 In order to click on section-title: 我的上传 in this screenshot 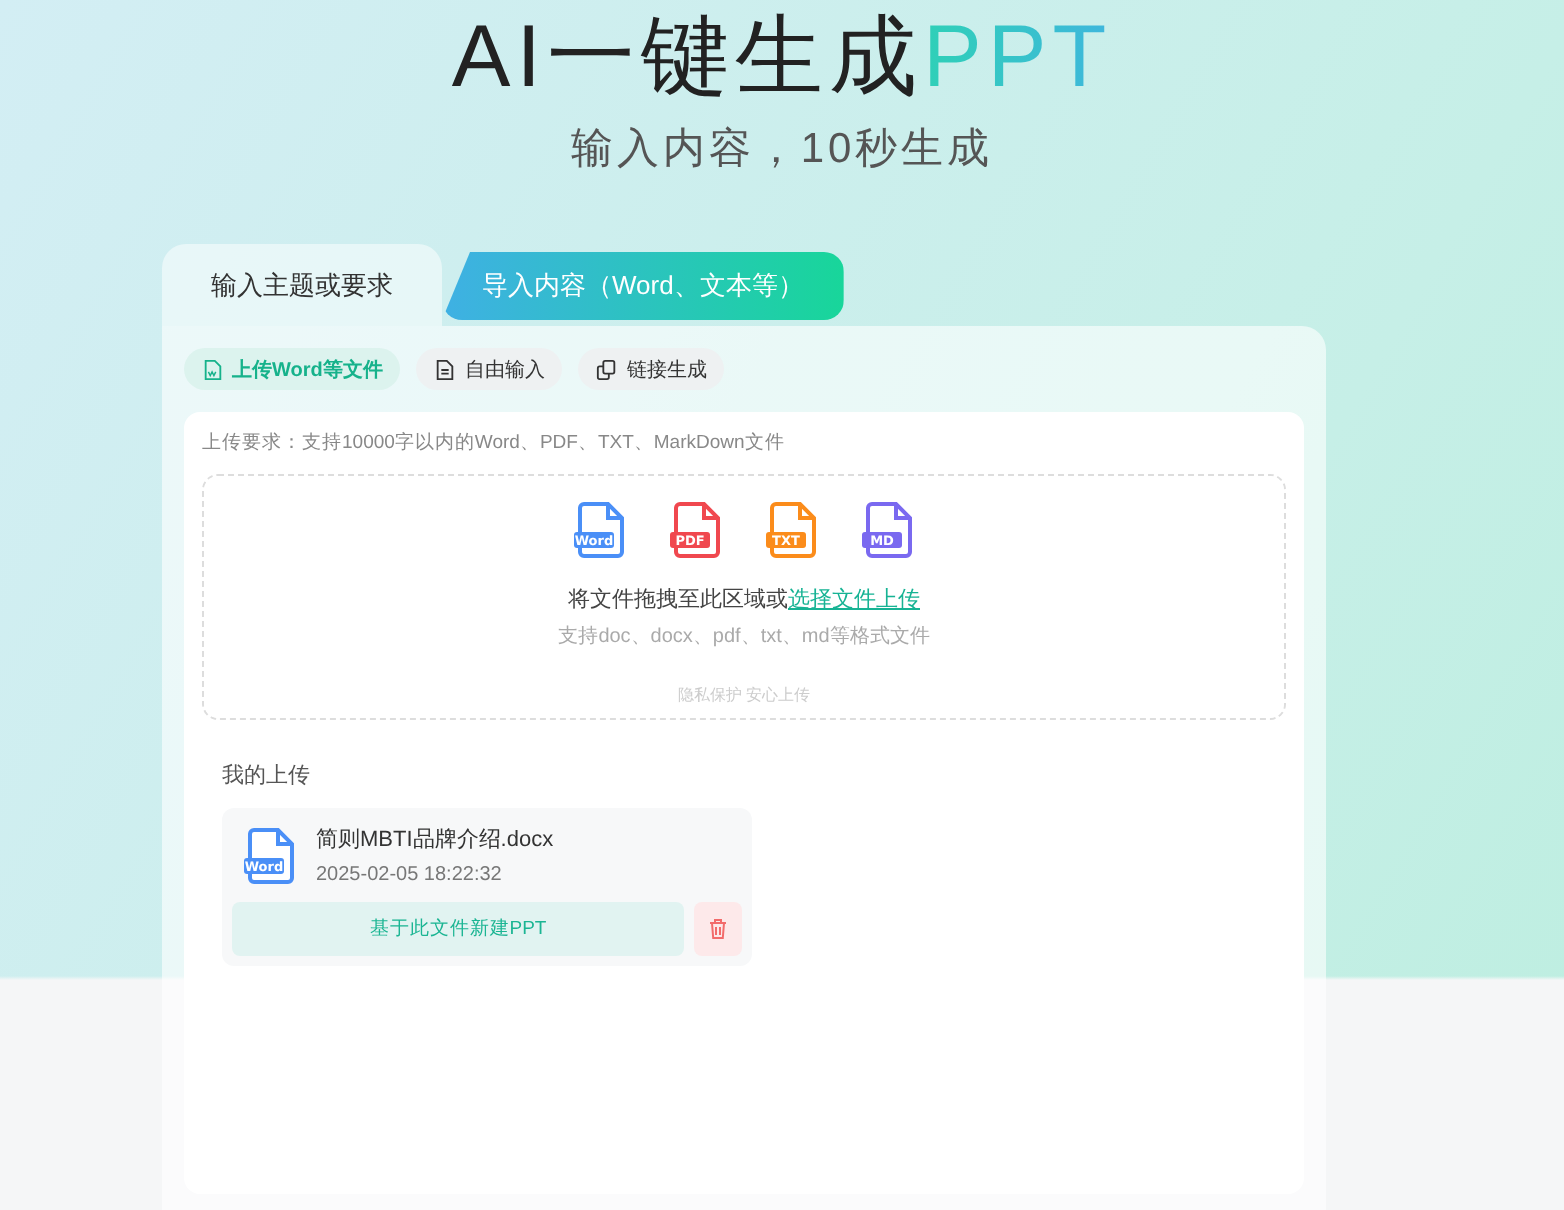, I will do `click(267, 776)`.